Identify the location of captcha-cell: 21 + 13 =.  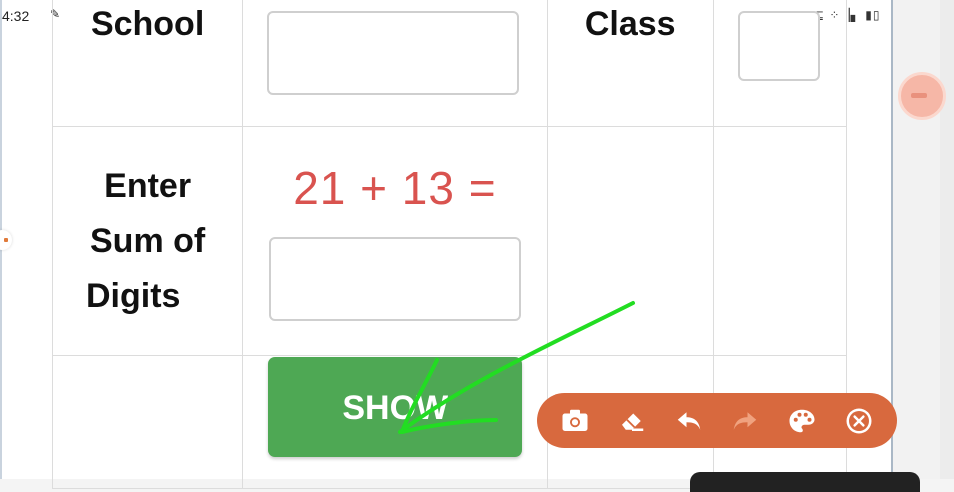
(395, 241).